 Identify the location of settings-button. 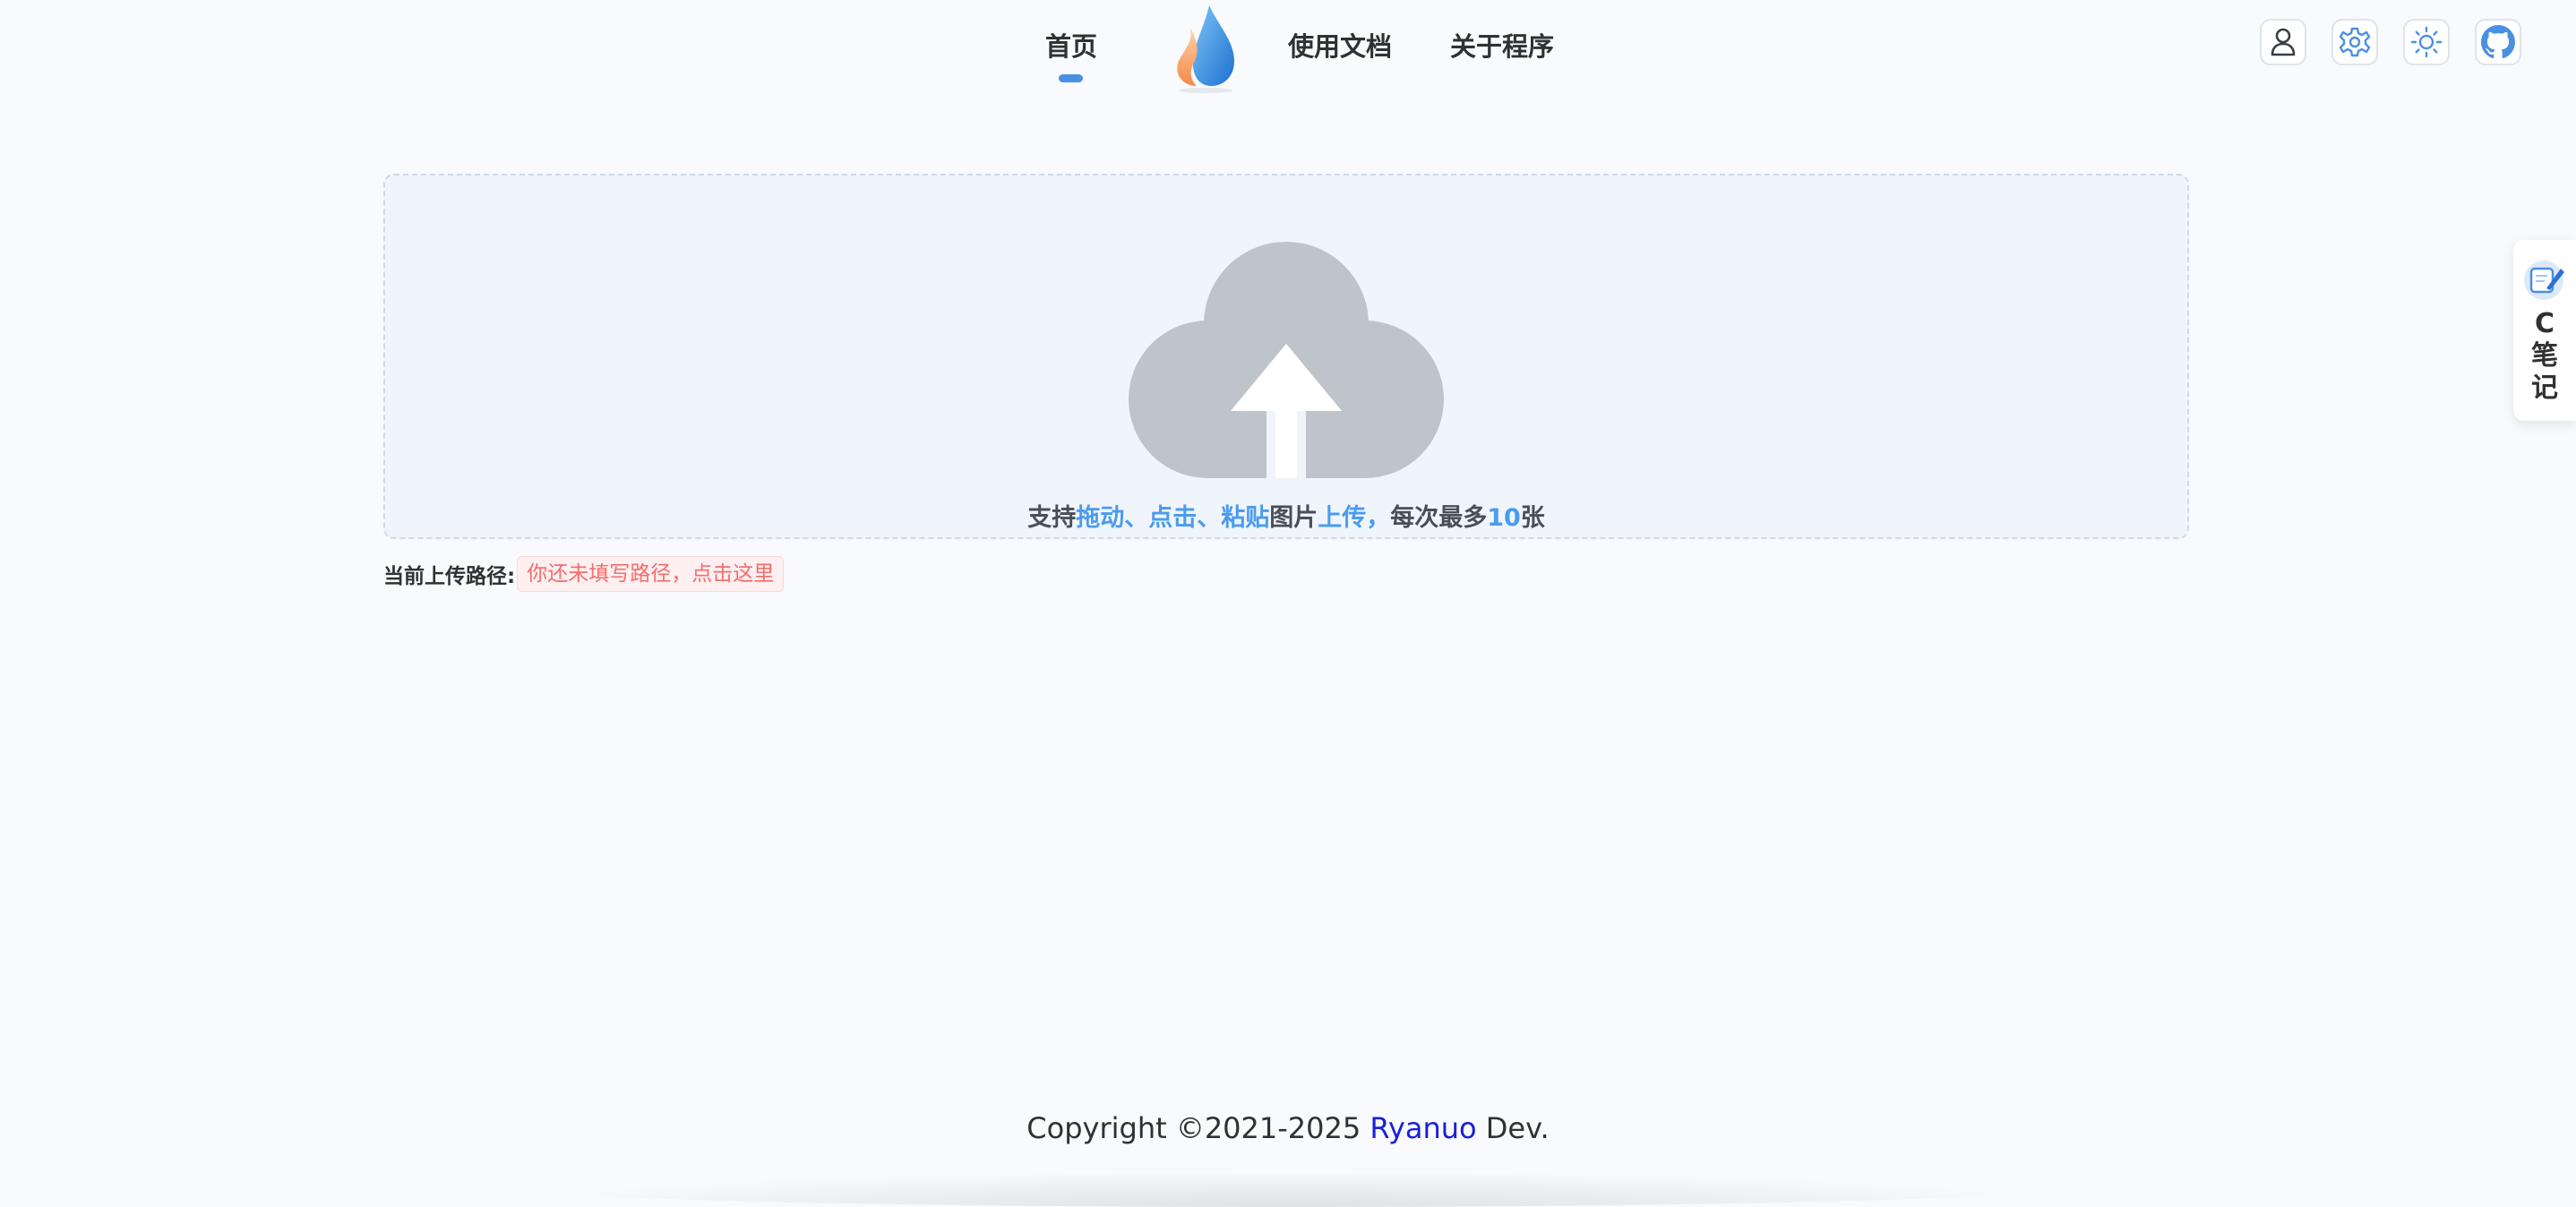
(2354, 42).